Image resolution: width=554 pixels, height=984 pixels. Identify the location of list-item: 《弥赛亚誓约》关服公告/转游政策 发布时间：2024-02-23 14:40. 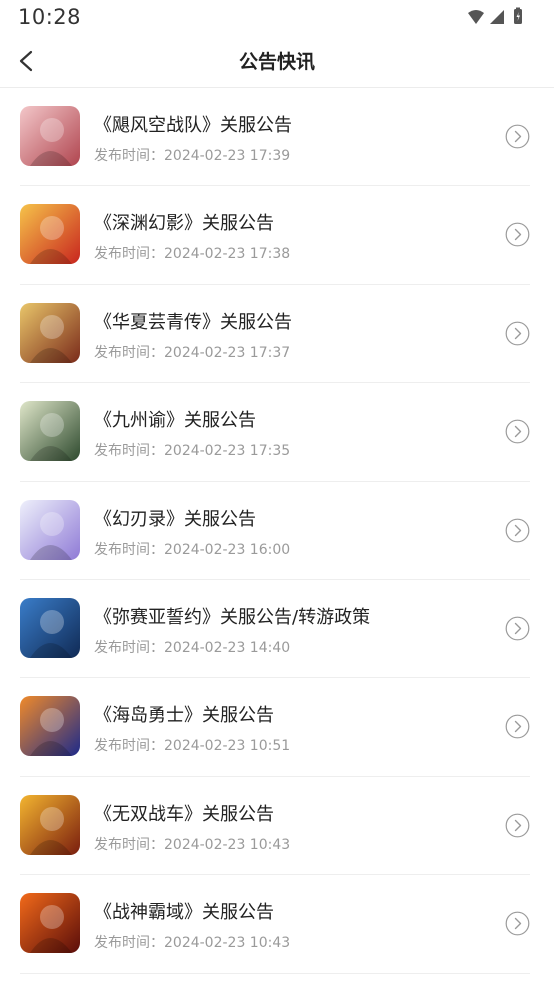
(277, 629).